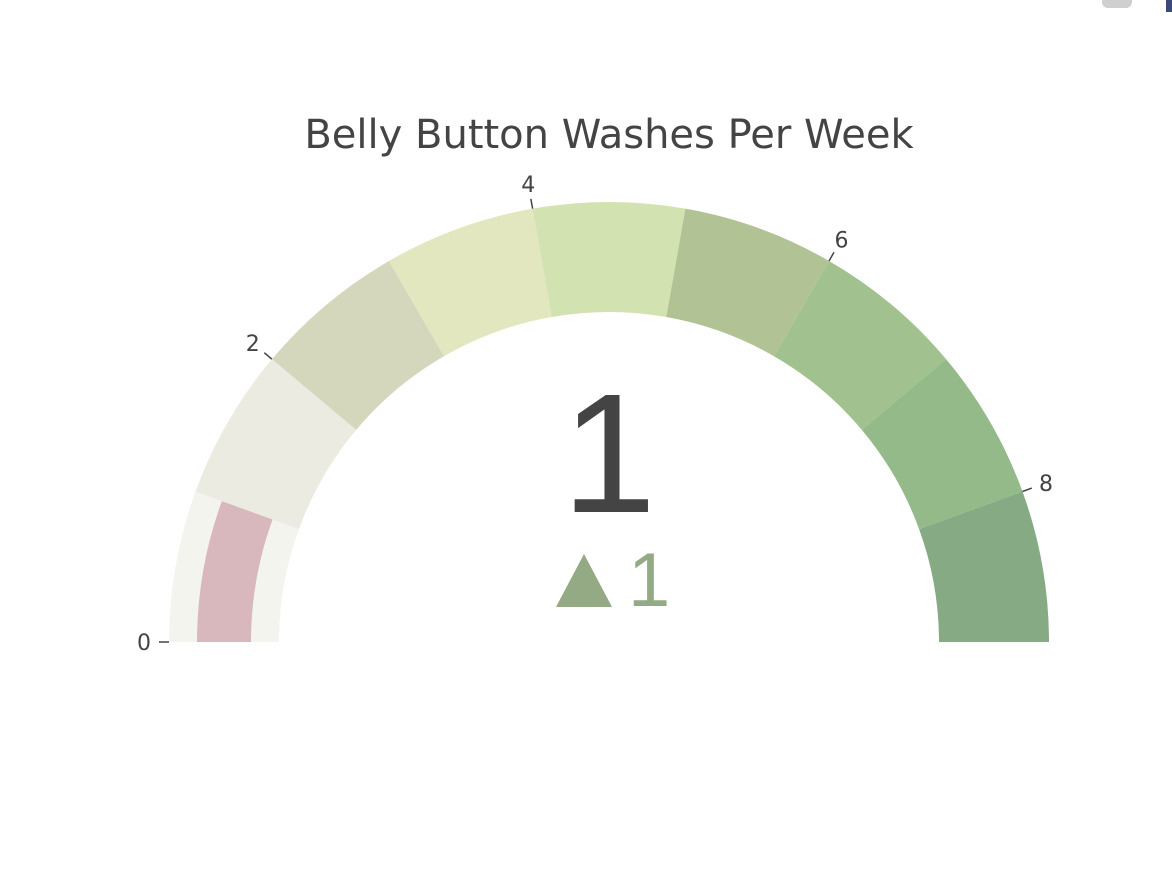 The height and width of the screenshot is (872, 1172). I want to click on gauge-tick-label-8: 8, so click(1046, 484).